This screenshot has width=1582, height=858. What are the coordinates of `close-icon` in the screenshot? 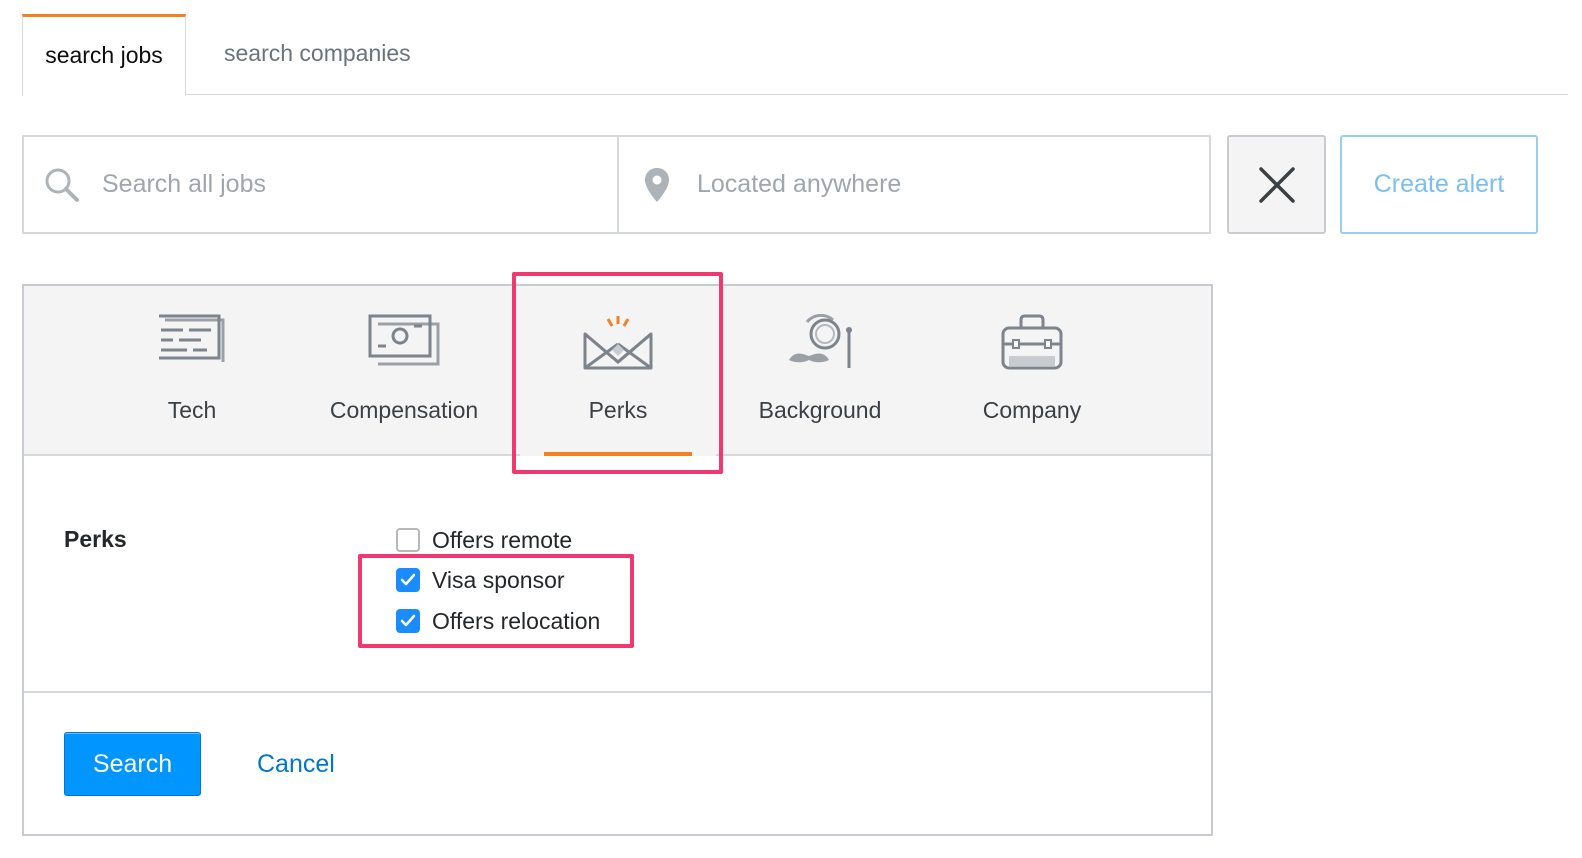 It's located at (1277, 185).